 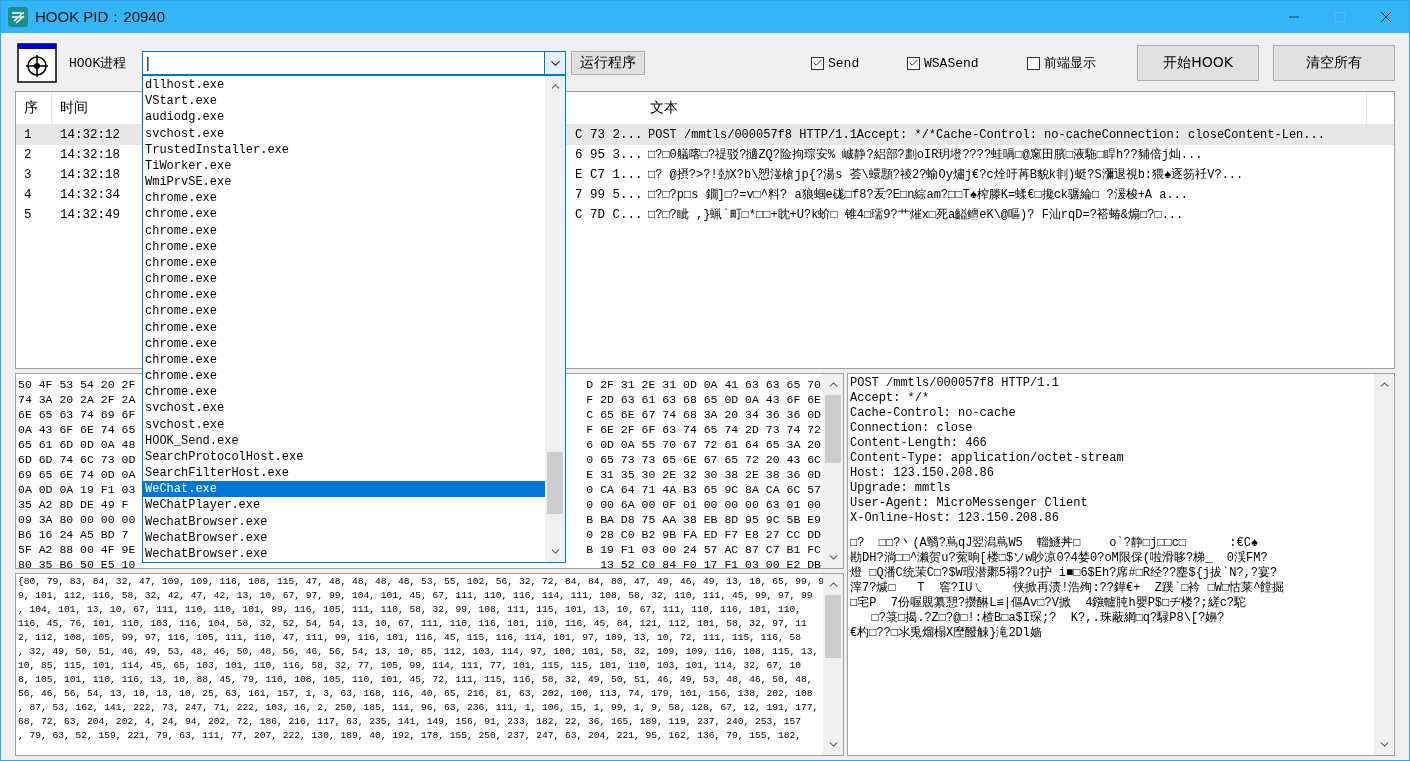 What do you see at coordinates (703, 474) in the screenshot?
I see `hex-bytes: E 31 35 30 2E 32 30 38 2E 38 36 0D` at bounding box center [703, 474].